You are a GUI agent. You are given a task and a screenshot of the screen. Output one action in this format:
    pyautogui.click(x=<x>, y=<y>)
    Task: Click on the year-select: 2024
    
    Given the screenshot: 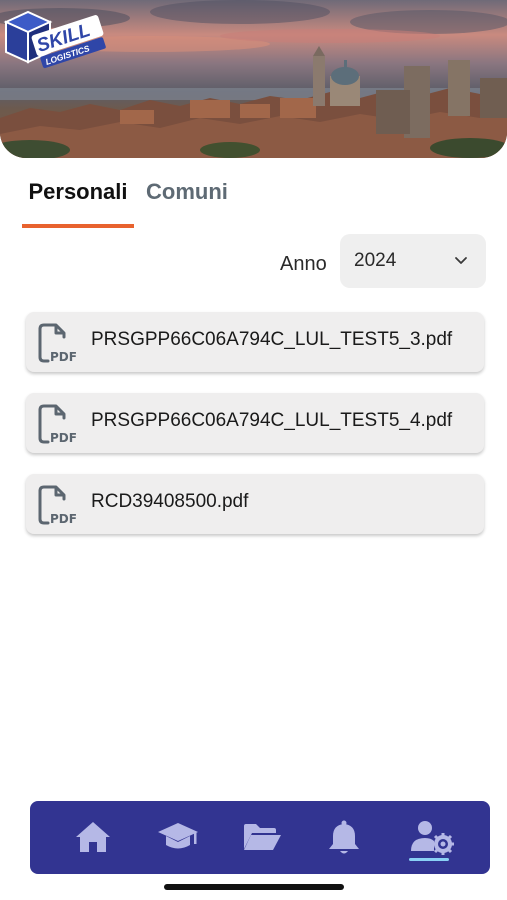 What is the action you would take?
    pyautogui.click(x=413, y=261)
    